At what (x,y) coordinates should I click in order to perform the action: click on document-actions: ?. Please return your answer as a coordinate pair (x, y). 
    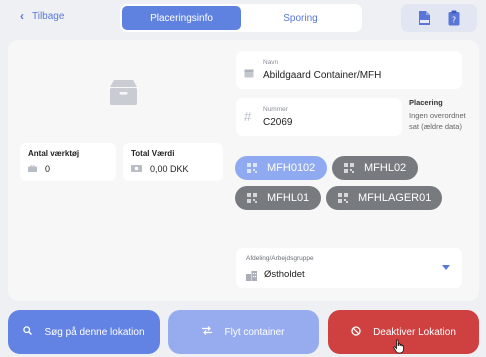
    Looking at the image, I should click on (439, 18).